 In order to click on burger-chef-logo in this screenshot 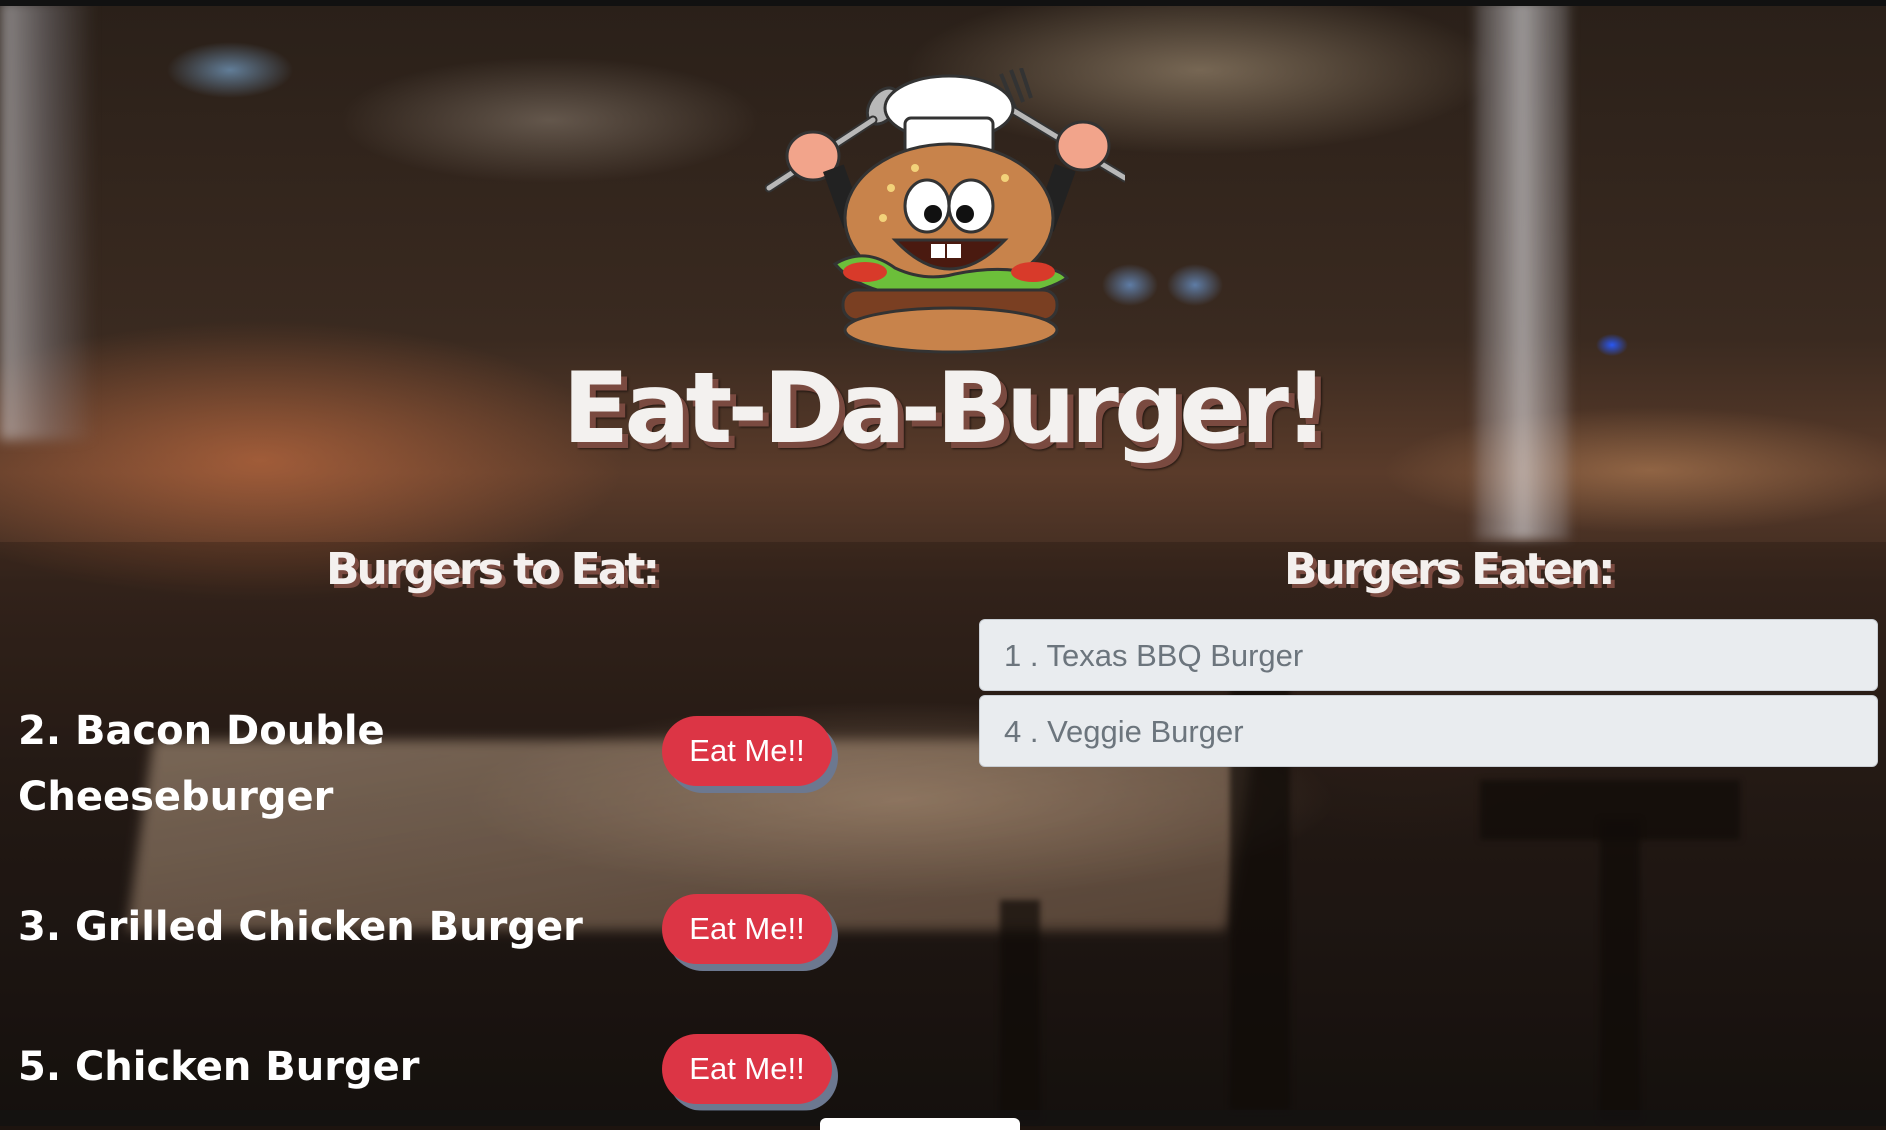, I will do `click(947, 212)`.